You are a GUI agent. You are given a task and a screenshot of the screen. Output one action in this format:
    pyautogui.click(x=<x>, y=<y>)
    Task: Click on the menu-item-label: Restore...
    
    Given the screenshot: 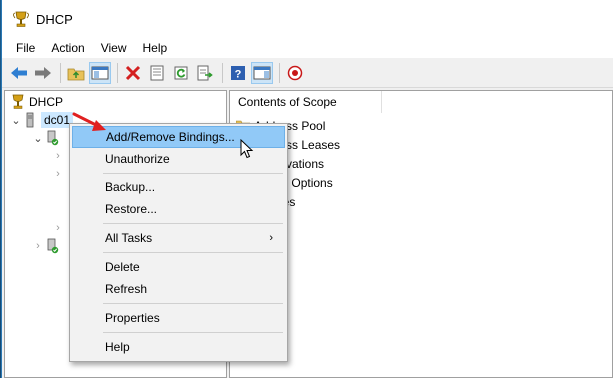 What is the action you would take?
    pyautogui.click(x=131, y=209)
    